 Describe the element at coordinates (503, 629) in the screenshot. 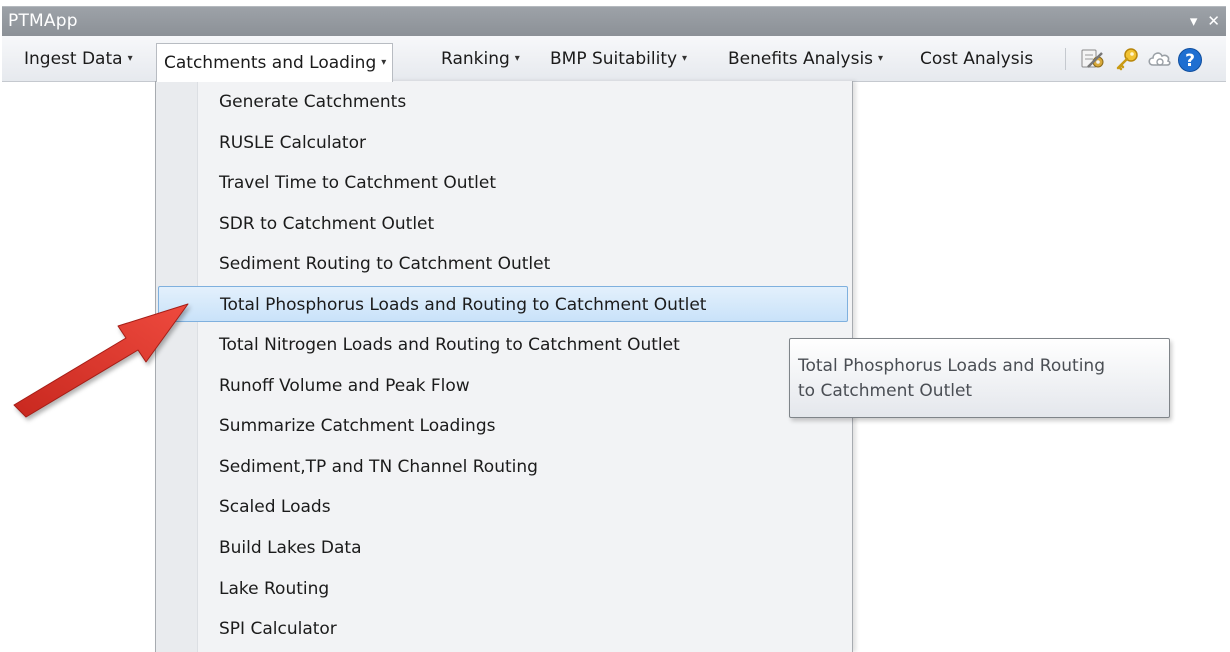

I see `menu-item-spi-calculator: SPI Calculator` at that location.